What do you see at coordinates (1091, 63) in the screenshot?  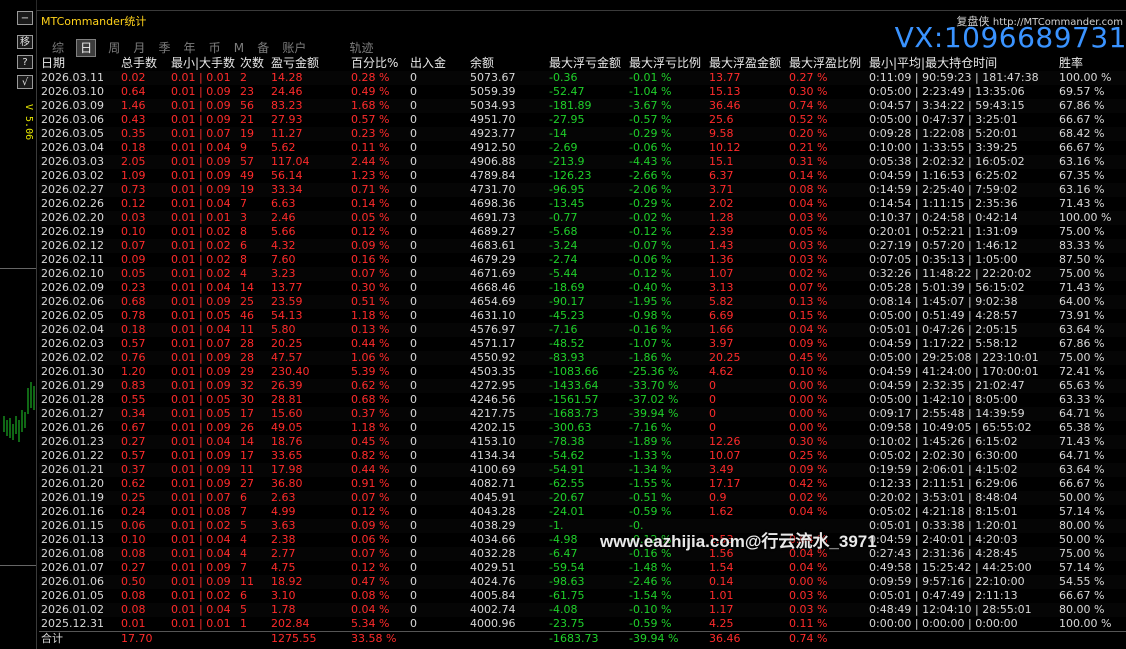 I see `col-win-rate: 胜率` at bounding box center [1091, 63].